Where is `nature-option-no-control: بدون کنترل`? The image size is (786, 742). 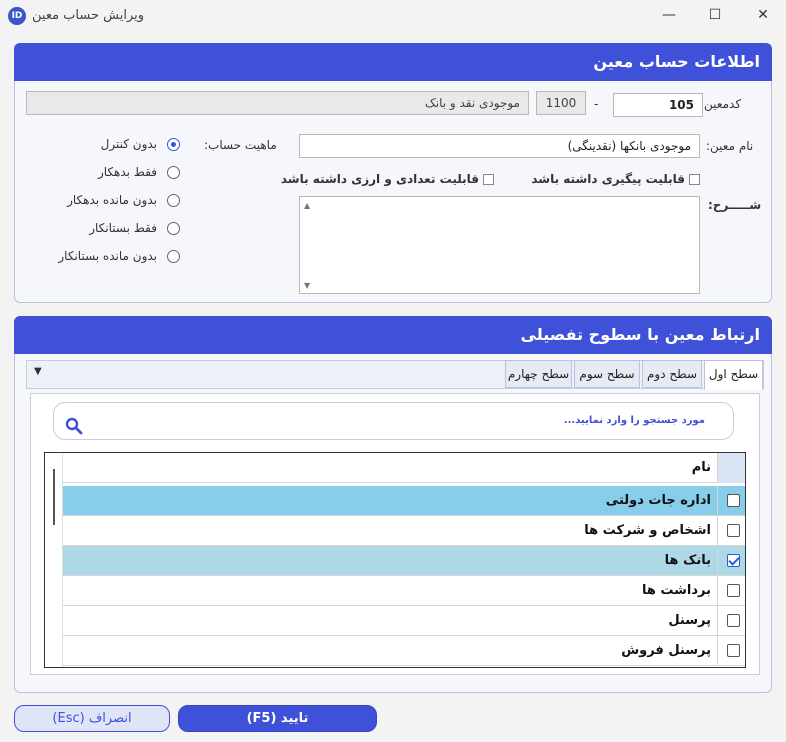 nature-option-no-control: بدون کنترل is located at coordinates (140, 144).